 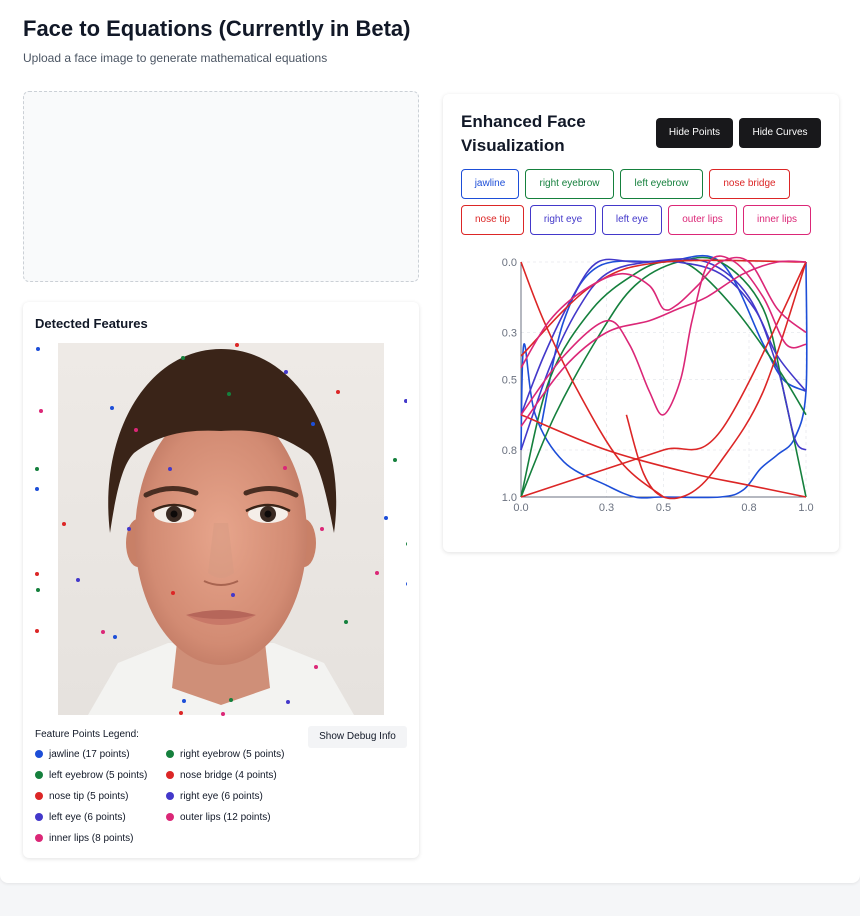 I want to click on legend-label: jawline (17 points), so click(x=89, y=754).